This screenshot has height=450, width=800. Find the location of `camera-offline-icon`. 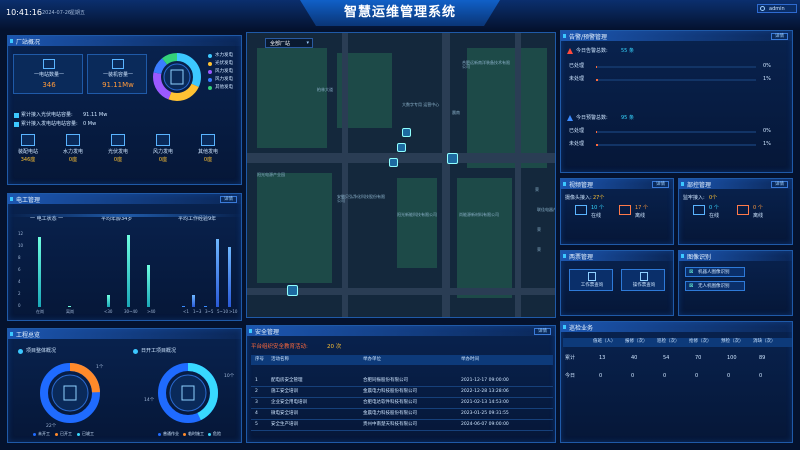

camera-offline-icon is located at coordinates (625, 210).